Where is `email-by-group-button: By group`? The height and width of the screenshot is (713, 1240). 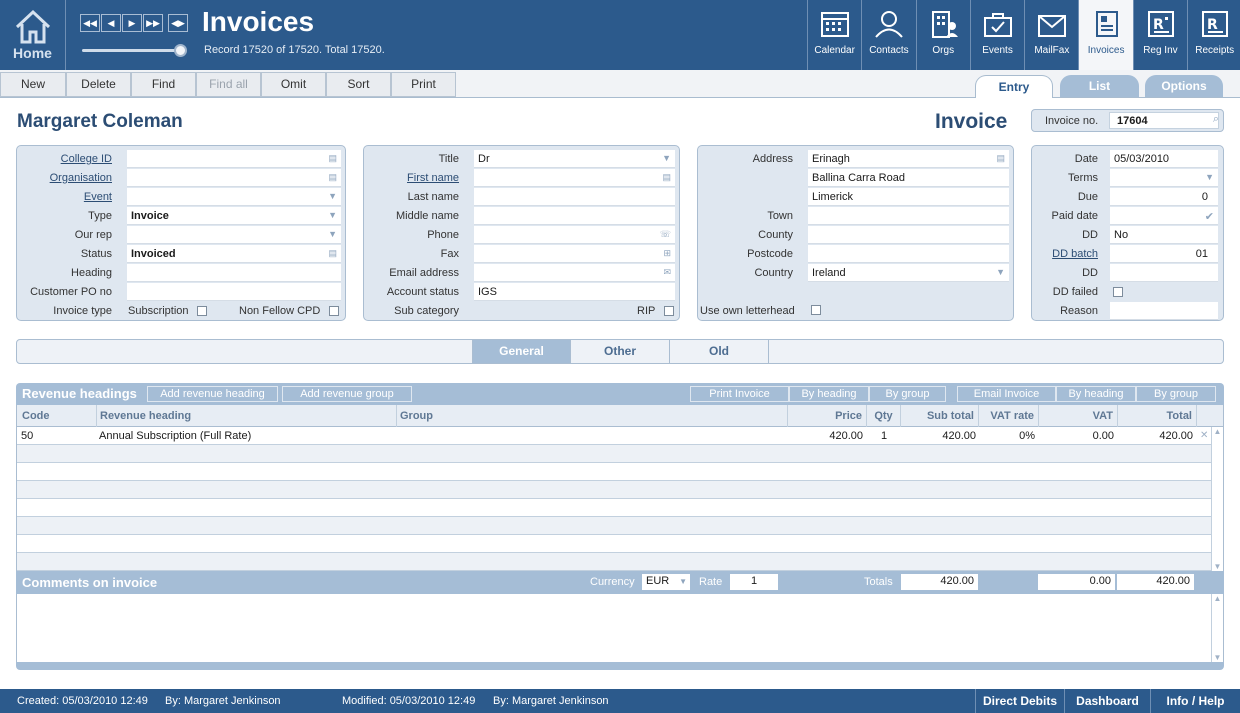
email-by-group-button: By group is located at coordinates (1176, 394).